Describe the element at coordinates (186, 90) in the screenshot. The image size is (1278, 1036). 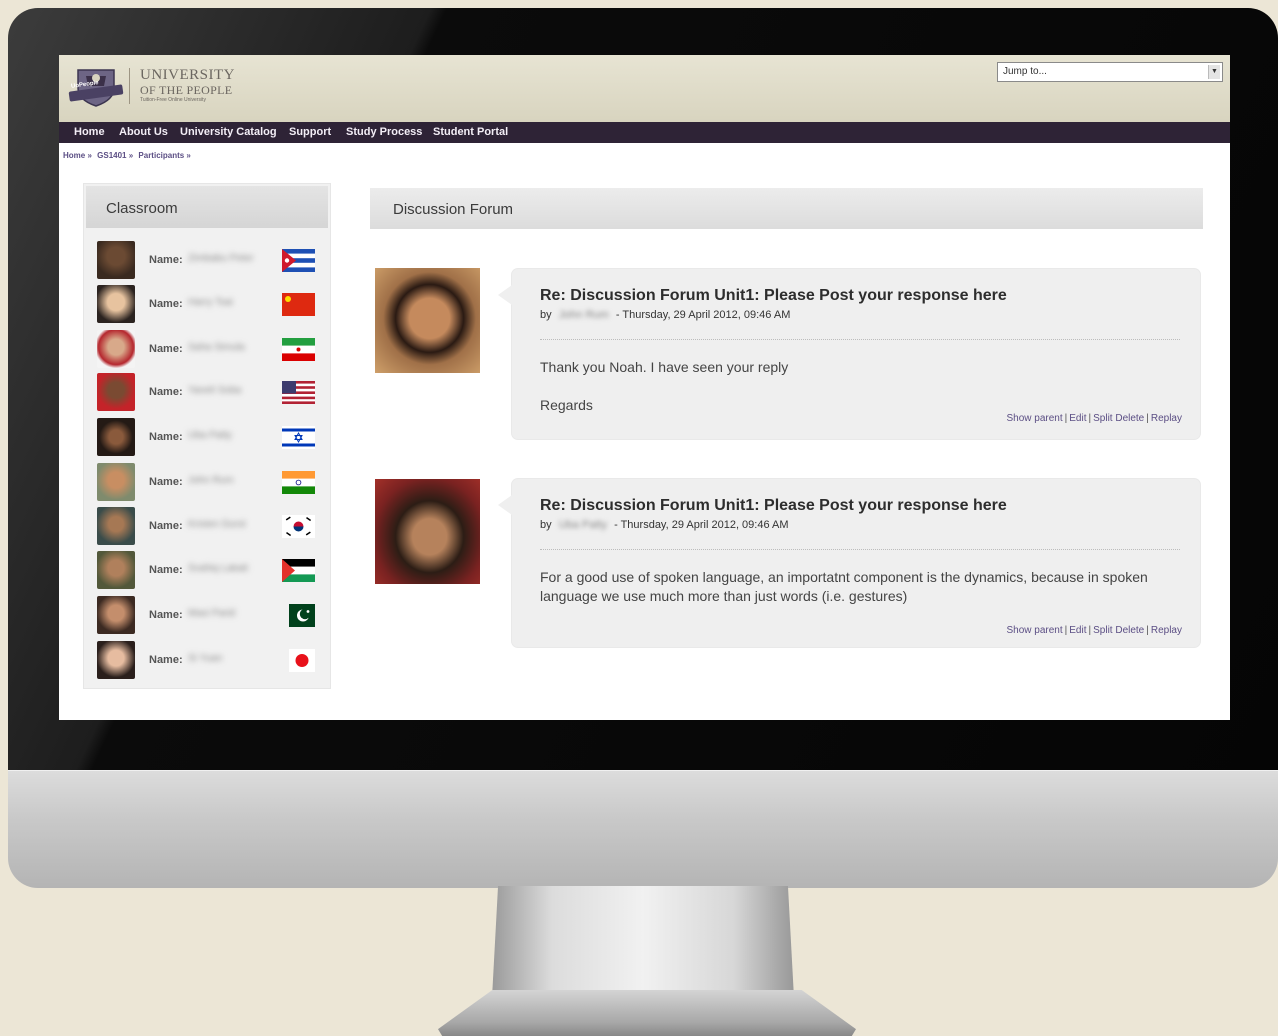
I see `logo-title-line2: OF THE PEOPLE` at that location.